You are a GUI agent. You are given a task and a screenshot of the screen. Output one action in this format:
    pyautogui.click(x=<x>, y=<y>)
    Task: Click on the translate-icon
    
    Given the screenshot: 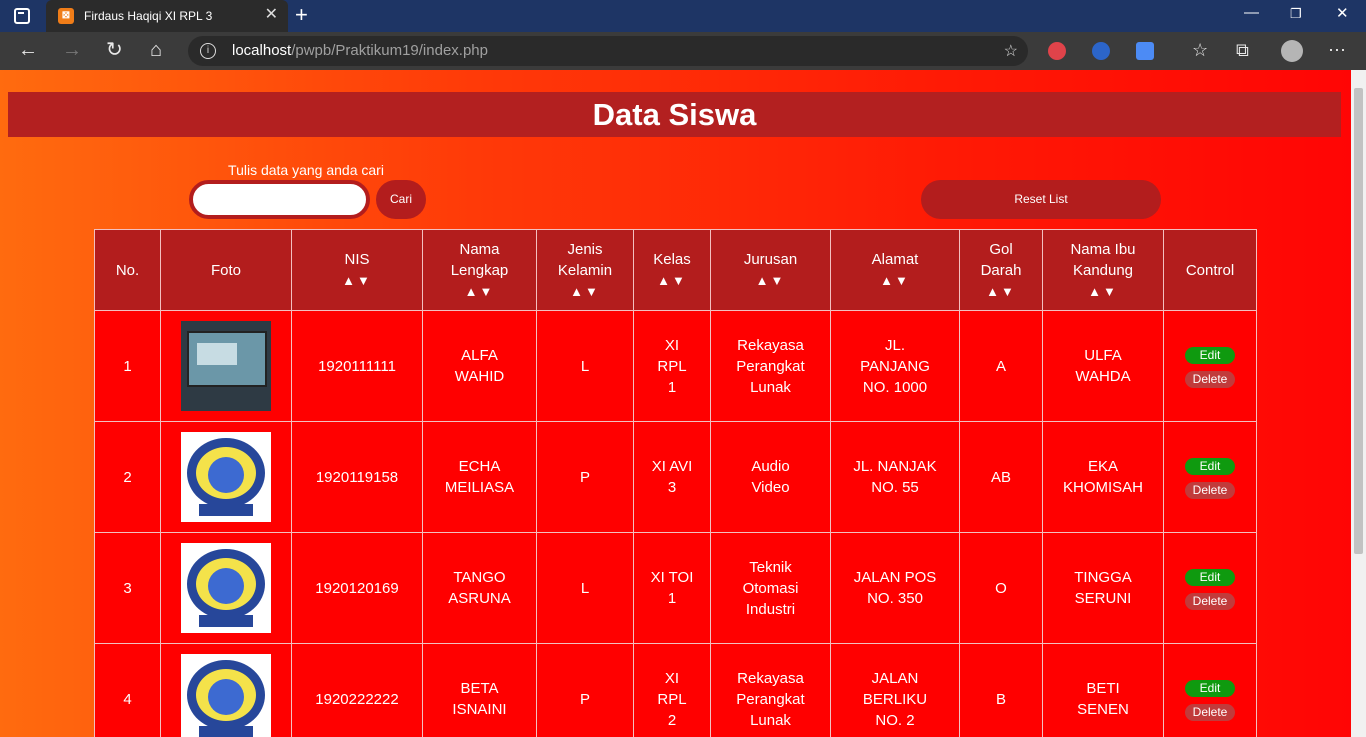 What is the action you would take?
    pyautogui.click(x=1145, y=51)
    